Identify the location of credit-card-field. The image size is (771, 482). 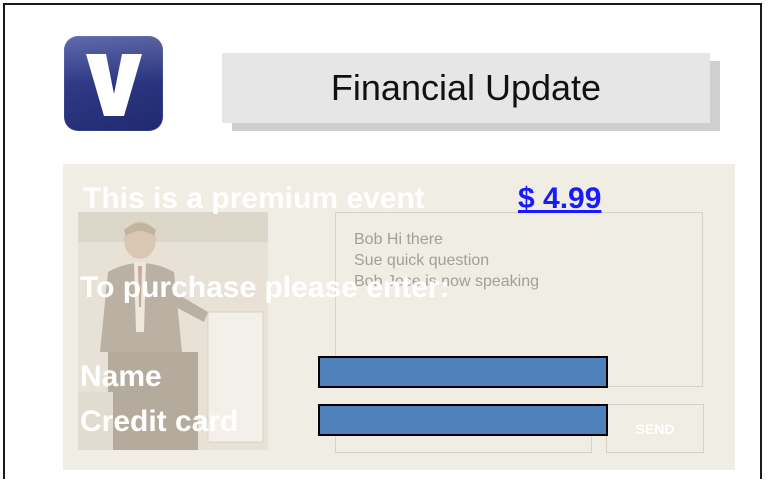
(463, 420).